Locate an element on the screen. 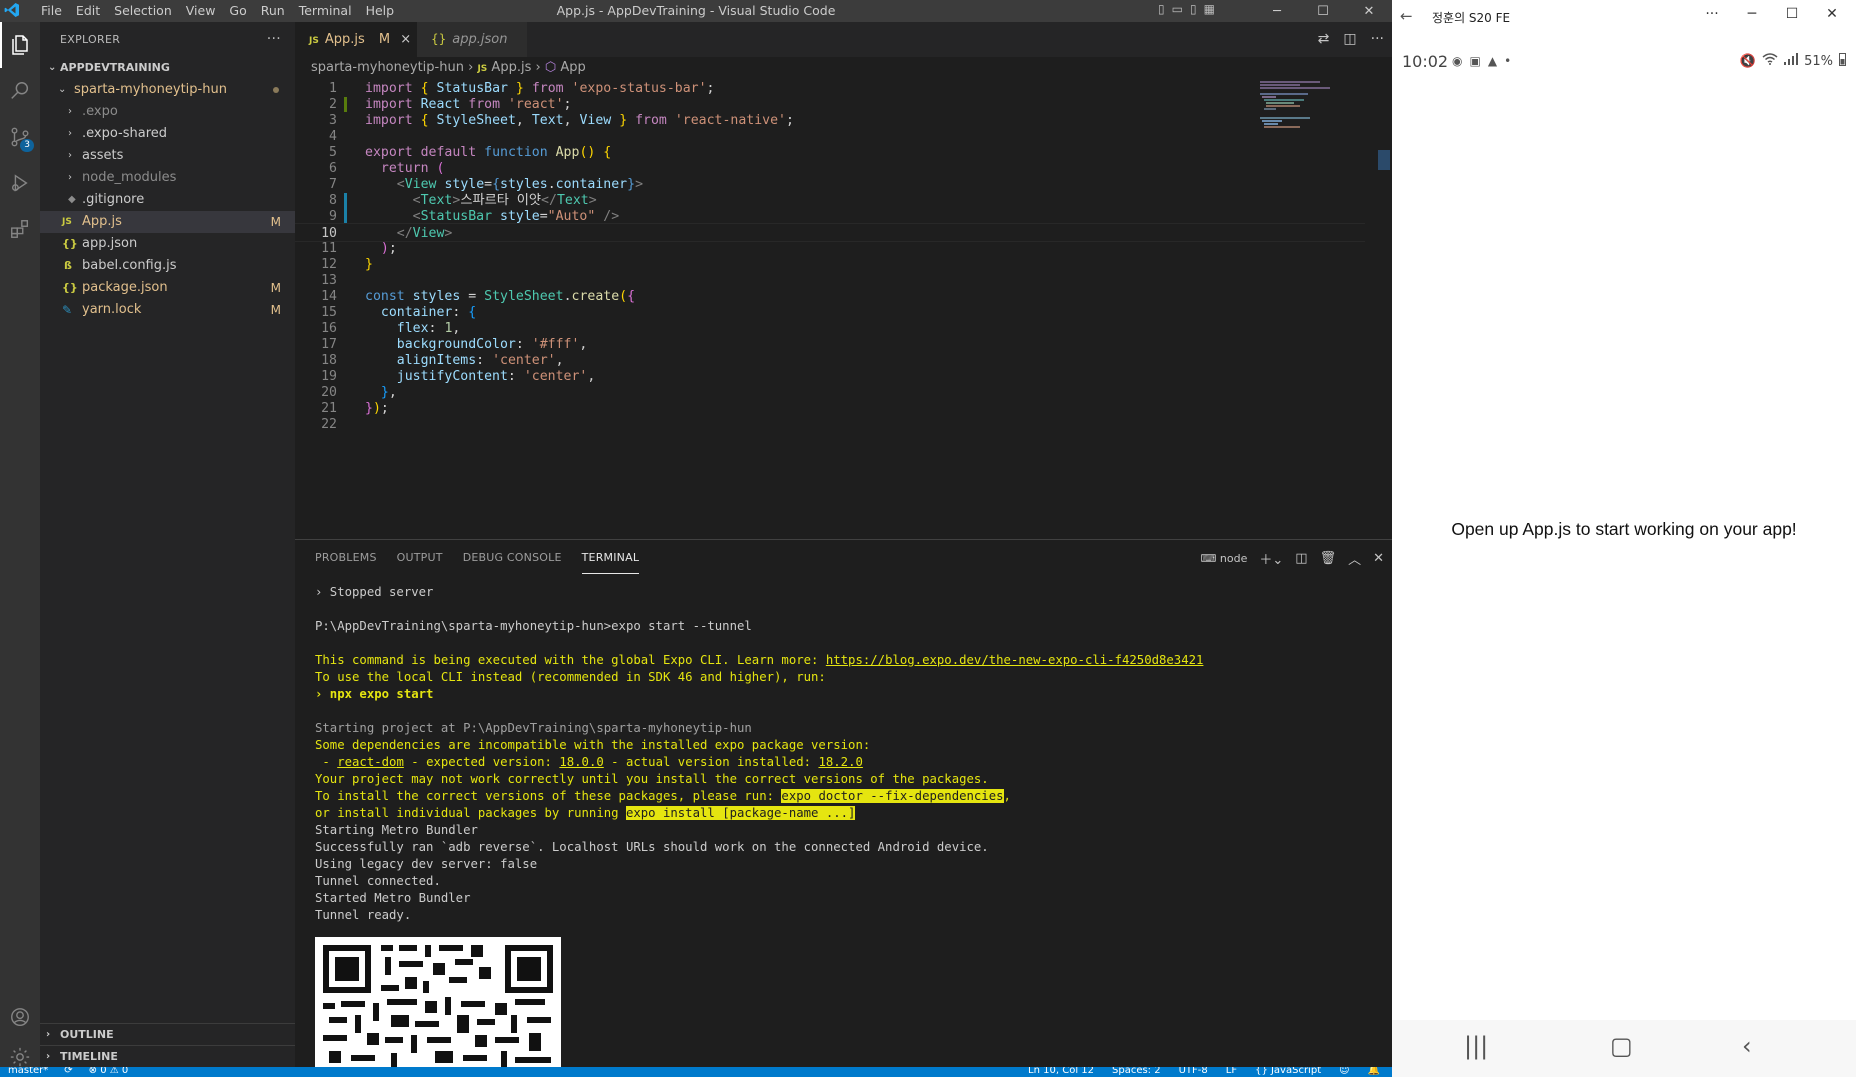 The width and height of the screenshot is (1856, 1077). dep-actual: 18.2.0 is located at coordinates (840, 762).